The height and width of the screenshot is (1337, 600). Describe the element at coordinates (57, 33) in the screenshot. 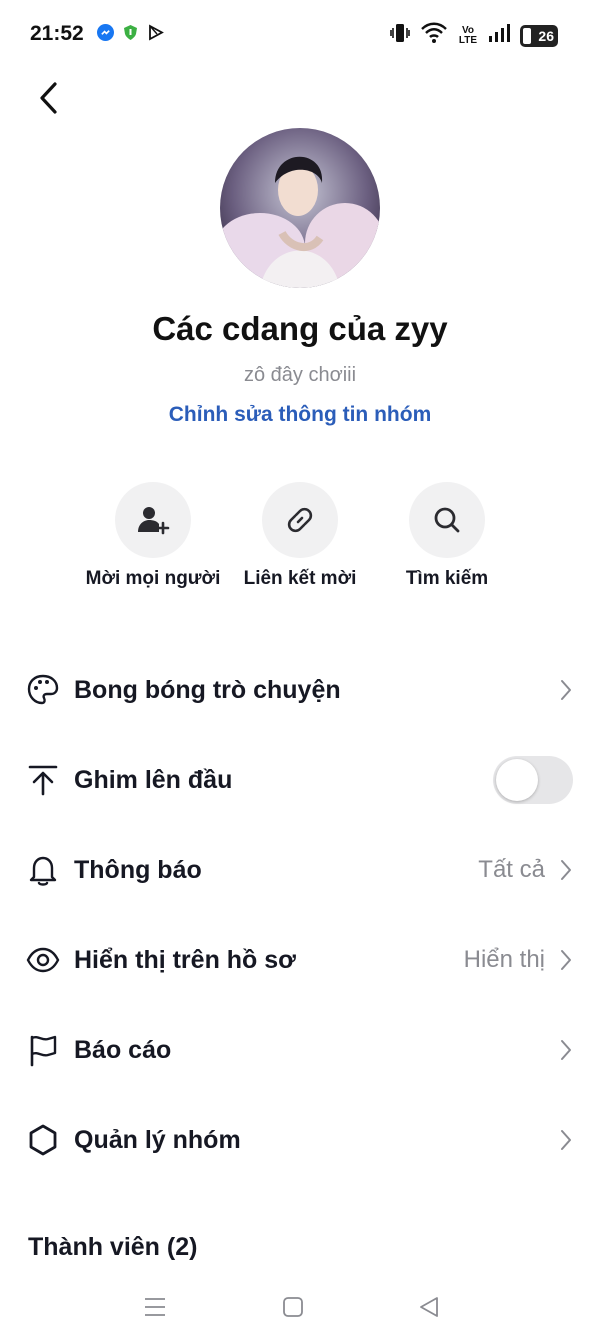

I see `status-time: 21:52` at that location.